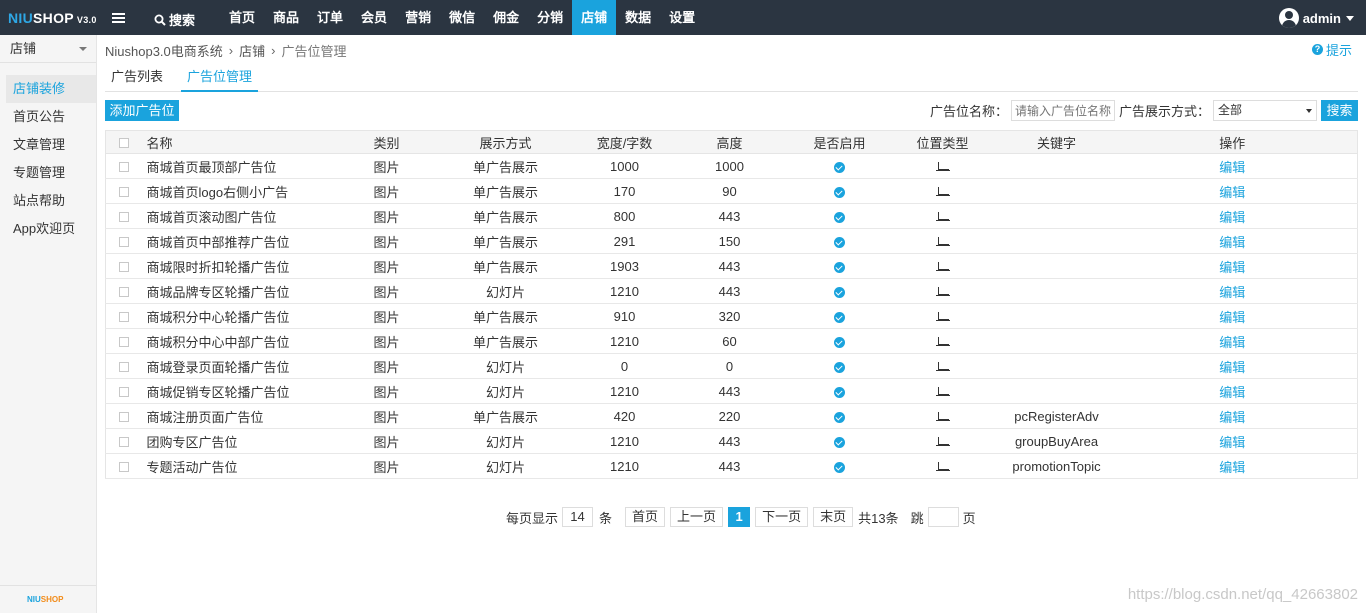 This screenshot has height=613, width=1366. I want to click on add-ad-slot-button: 添加广告位, so click(142, 110).